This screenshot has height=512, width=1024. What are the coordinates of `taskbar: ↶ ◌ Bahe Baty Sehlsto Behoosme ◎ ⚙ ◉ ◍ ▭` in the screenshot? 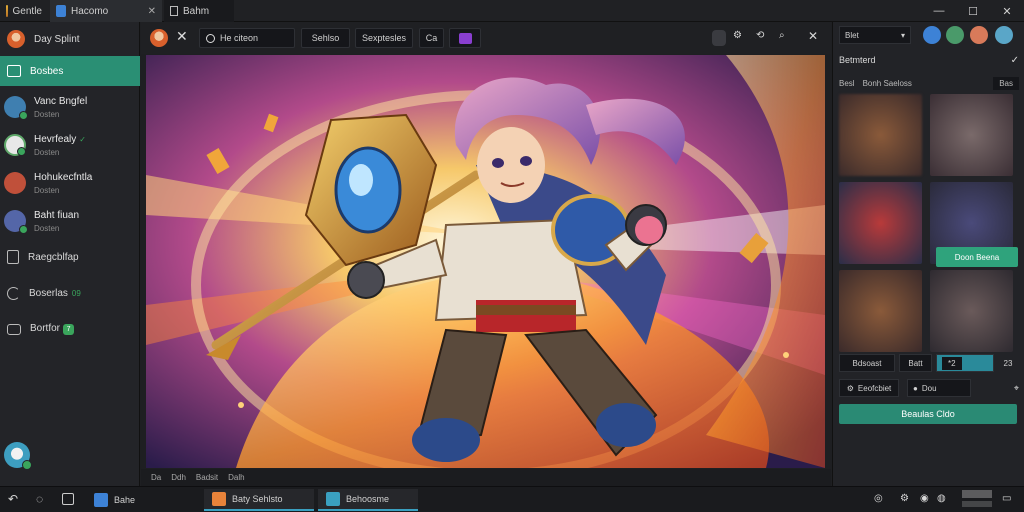 It's located at (512, 499).